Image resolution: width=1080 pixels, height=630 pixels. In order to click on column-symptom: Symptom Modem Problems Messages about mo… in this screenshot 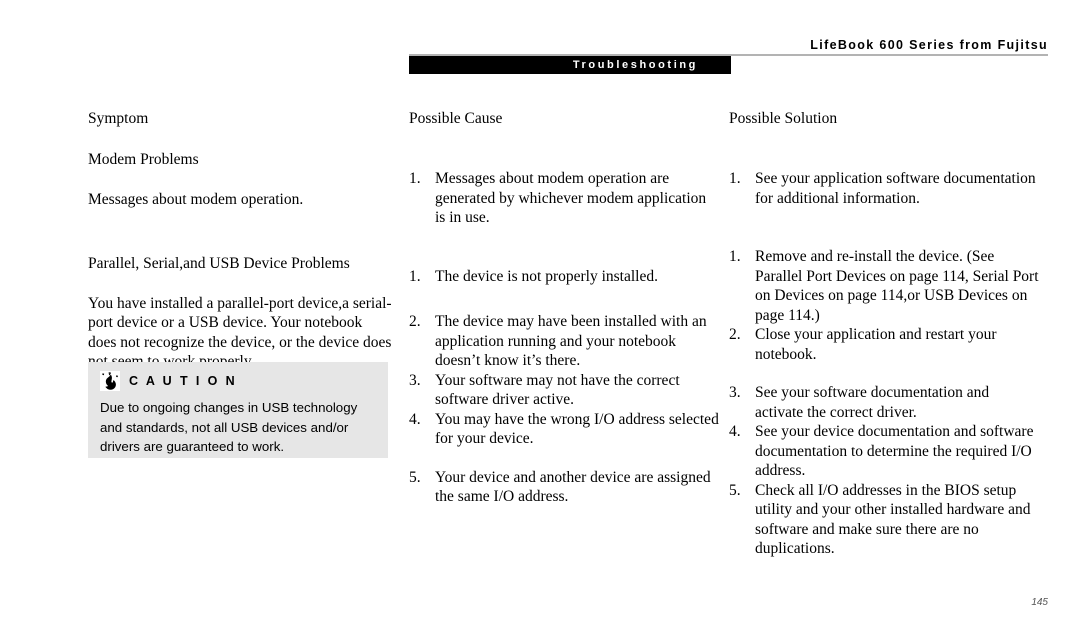, I will do `click(240, 241)`.